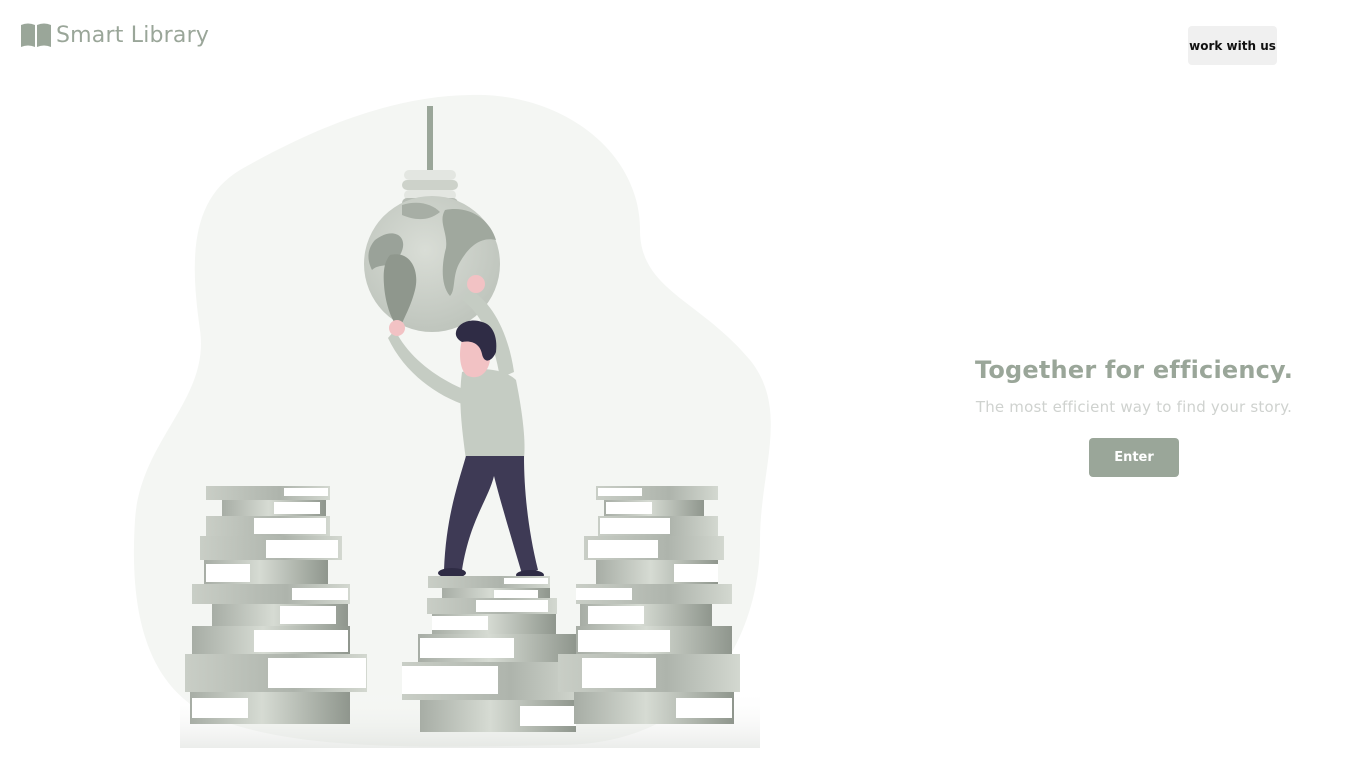 Image resolution: width=1366 pixels, height=765 pixels. I want to click on open-book-icon, so click(36, 35).